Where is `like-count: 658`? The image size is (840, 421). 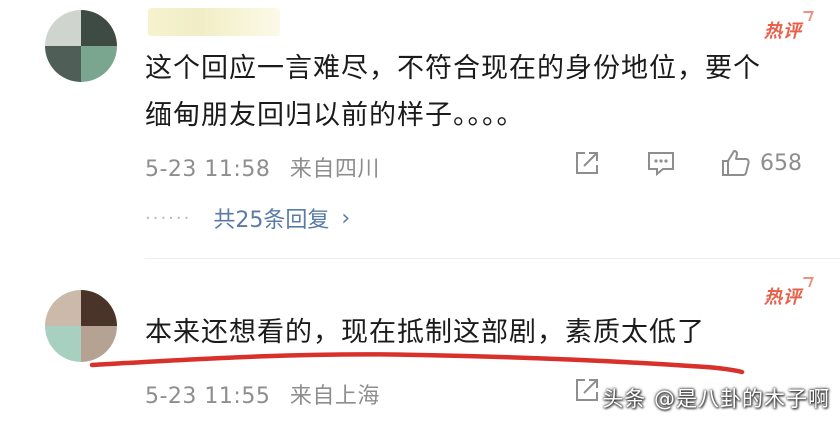
like-count: 658 is located at coordinates (781, 163).